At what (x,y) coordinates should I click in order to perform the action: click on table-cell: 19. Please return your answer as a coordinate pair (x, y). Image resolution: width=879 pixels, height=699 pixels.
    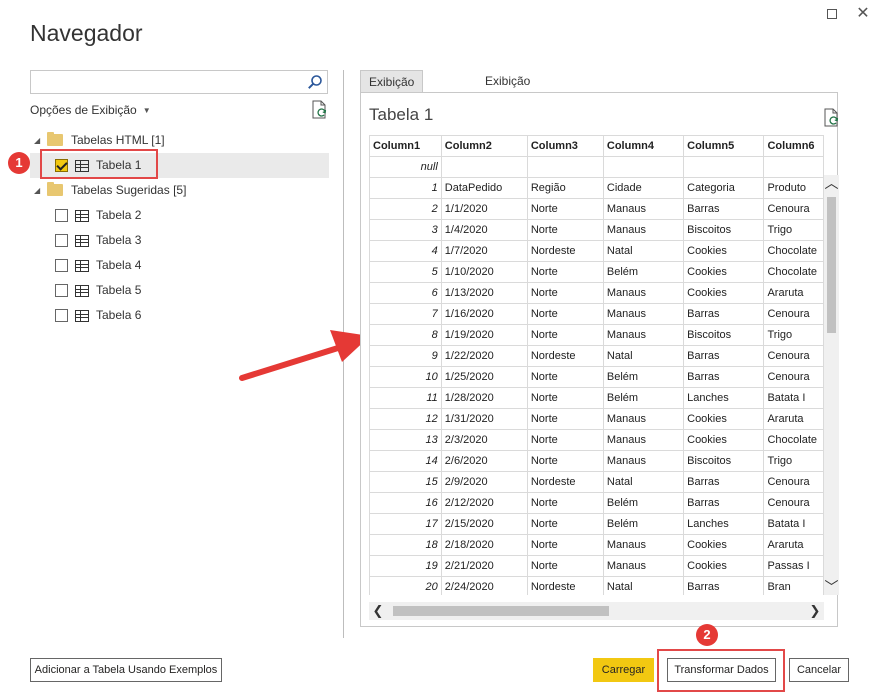
    Looking at the image, I should click on (405, 566).